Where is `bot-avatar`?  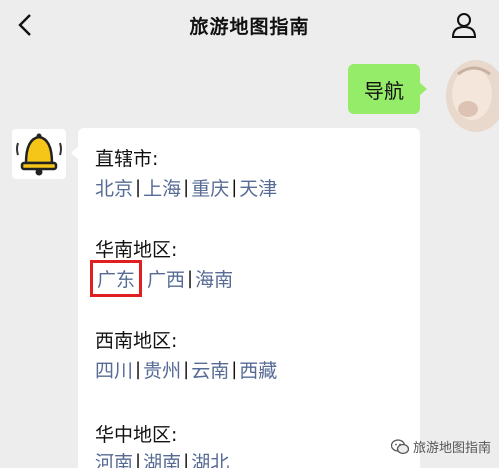
bot-avatar is located at coordinates (39, 154).